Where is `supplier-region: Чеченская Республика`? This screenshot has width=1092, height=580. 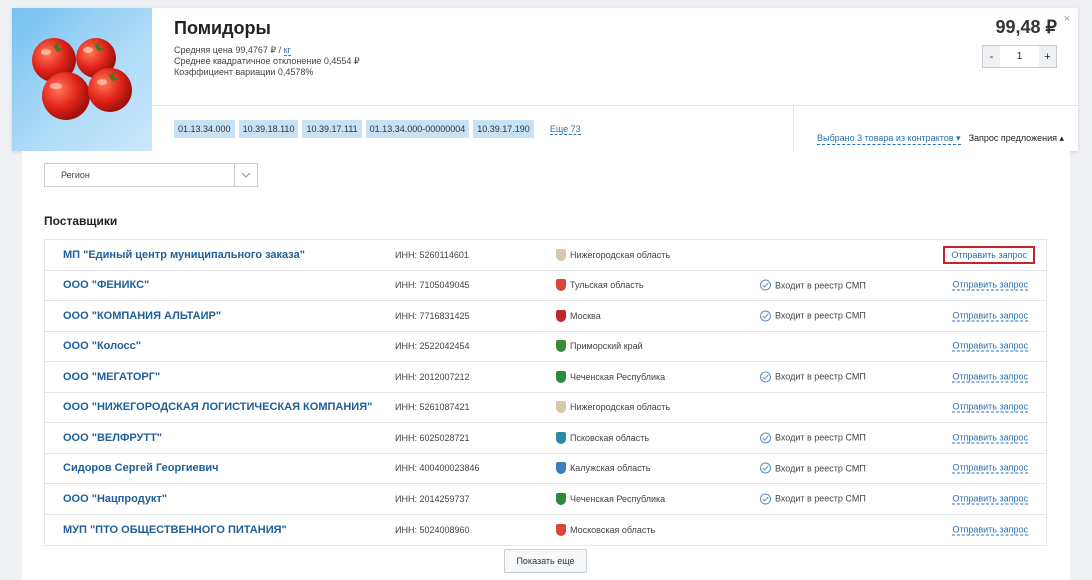
supplier-region: Чеченская Республика is located at coordinates (611, 376).